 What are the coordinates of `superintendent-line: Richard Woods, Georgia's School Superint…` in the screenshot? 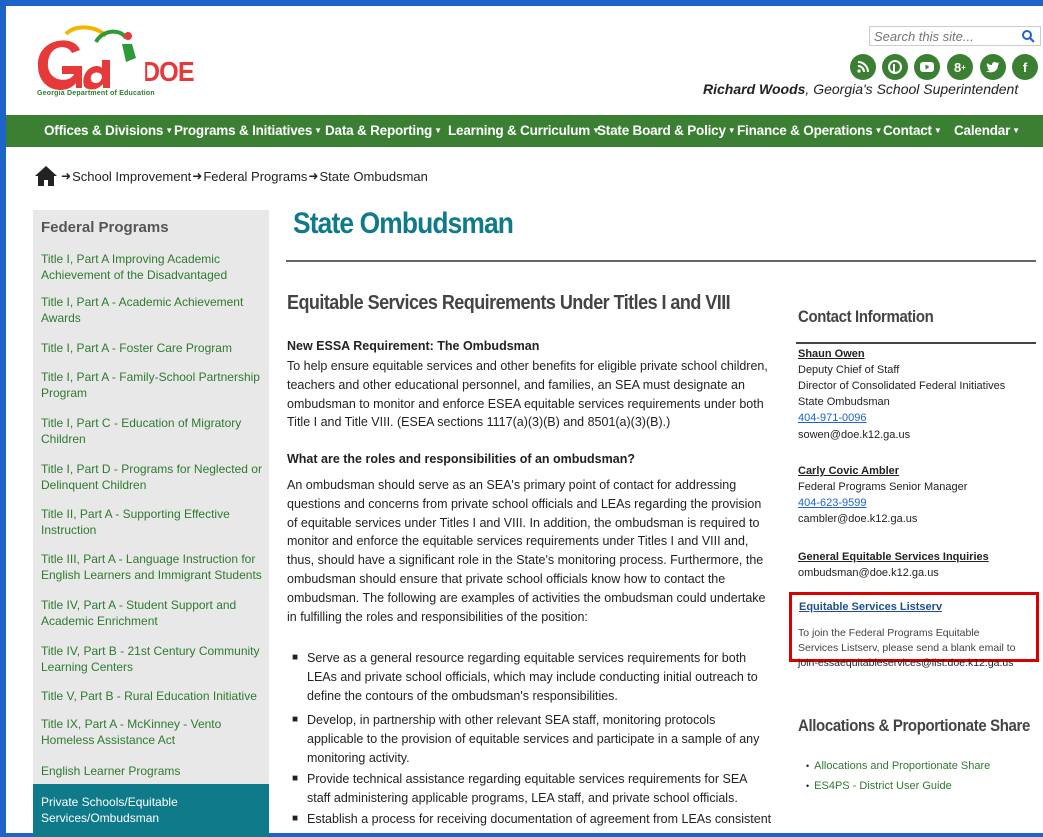 It's located at (860, 89).